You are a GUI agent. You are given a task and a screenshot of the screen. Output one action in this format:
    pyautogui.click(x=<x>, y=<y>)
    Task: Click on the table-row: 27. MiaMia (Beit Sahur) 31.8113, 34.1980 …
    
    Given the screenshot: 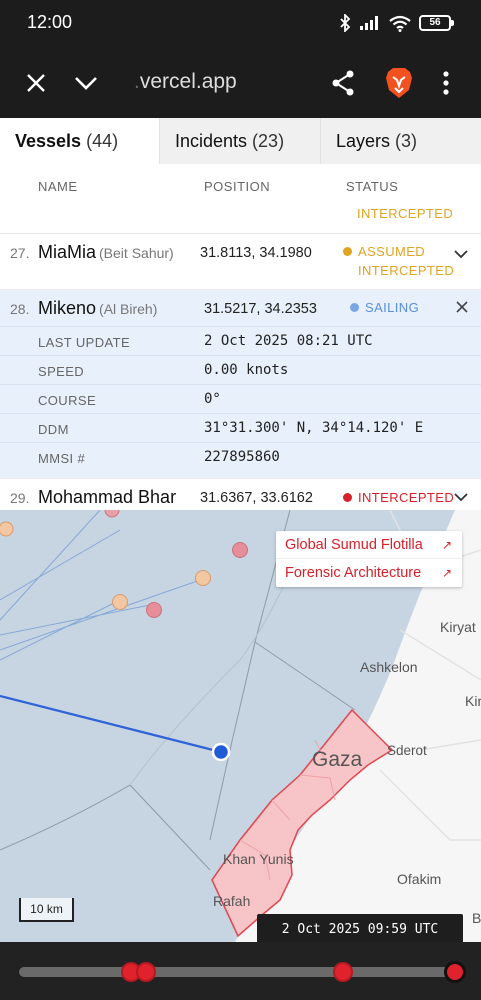 What is the action you would take?
    pyautogui.click(x=240, y=262)
    